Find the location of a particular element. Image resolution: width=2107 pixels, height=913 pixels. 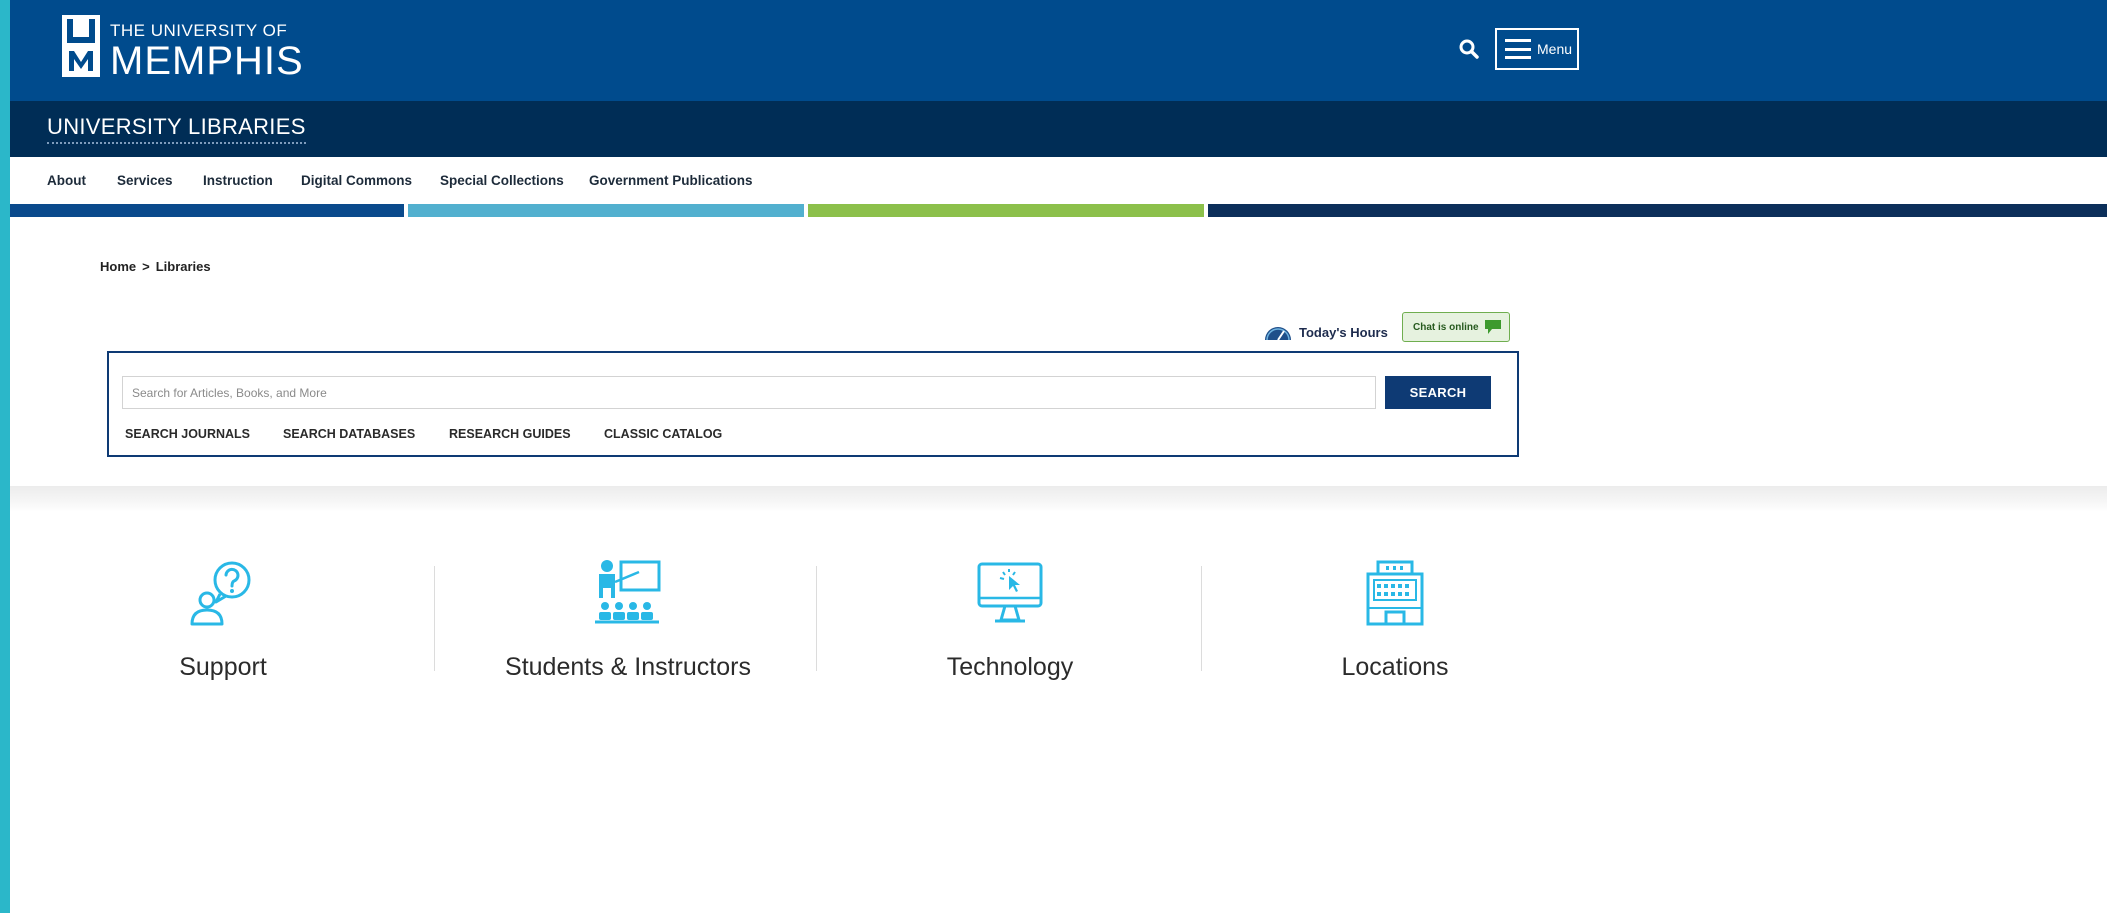

instructor-icon is located at coordinates (628, 592).